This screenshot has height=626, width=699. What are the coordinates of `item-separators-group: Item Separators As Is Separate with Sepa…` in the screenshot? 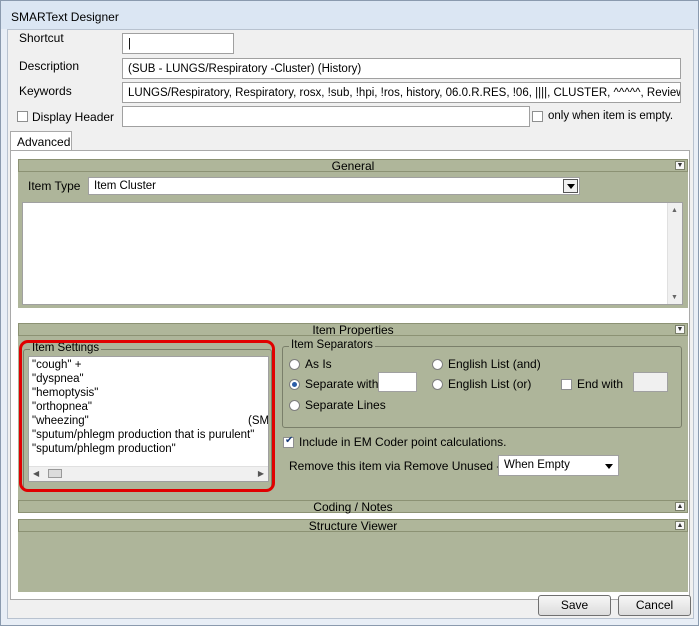 It's located at (482, 383).